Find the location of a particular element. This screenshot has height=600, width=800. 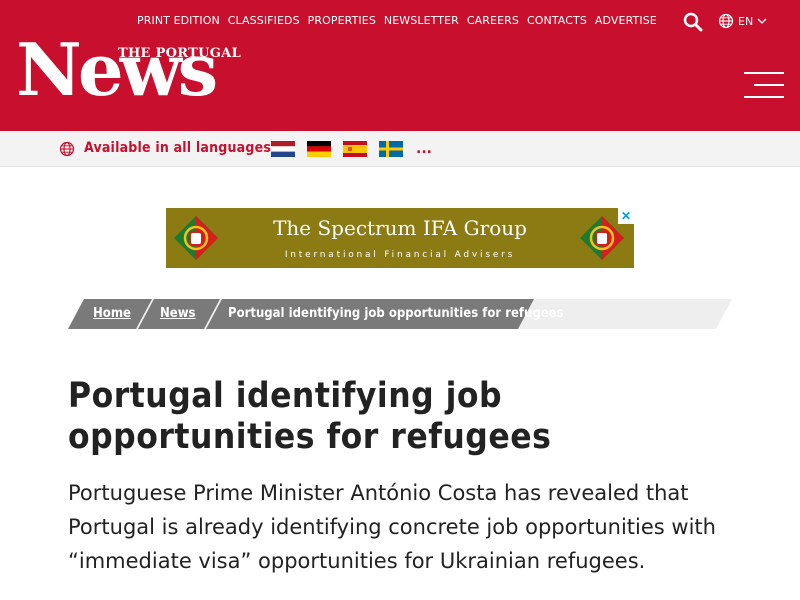

nav-newsletter: NEWSLETTER is located at coordinates (421, 20).